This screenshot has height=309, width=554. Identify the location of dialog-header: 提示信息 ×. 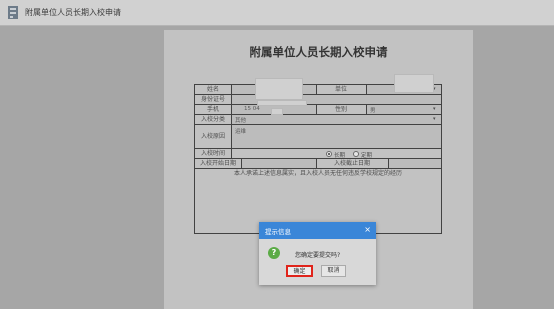
(317, 230).